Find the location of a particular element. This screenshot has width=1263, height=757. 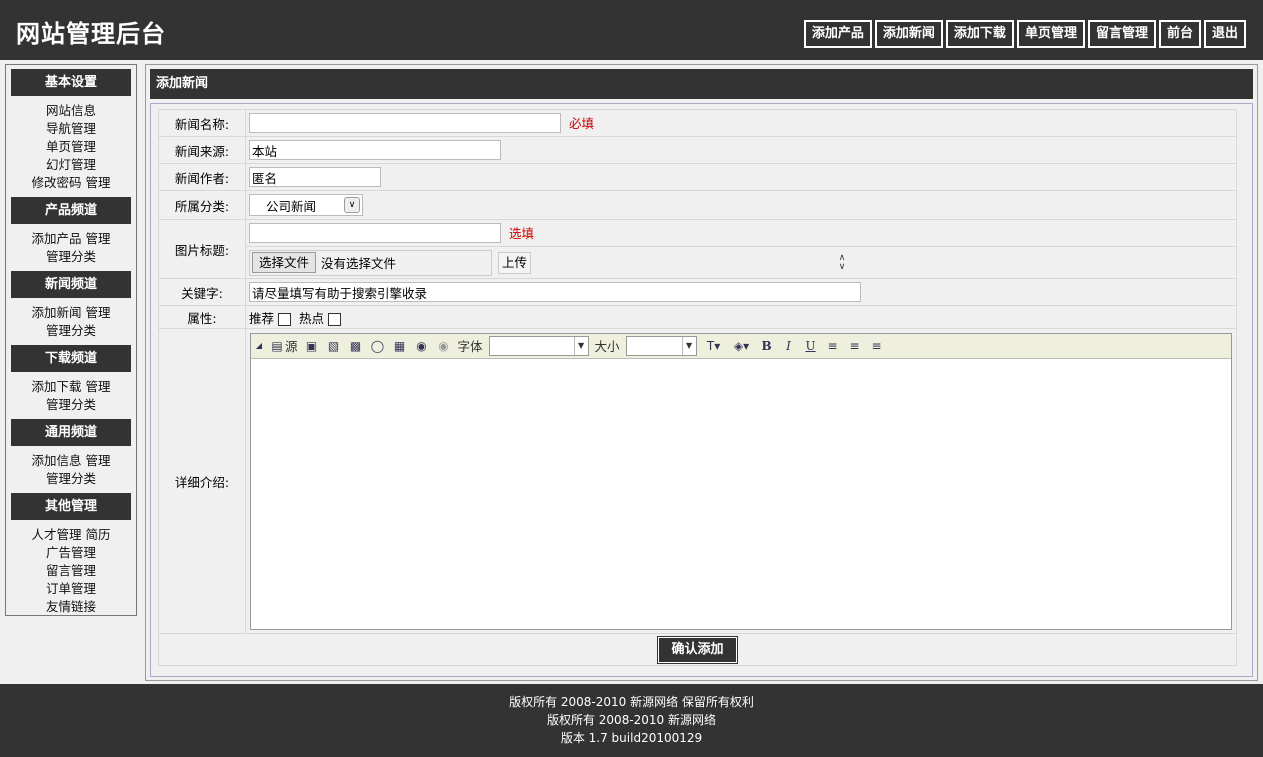

sidebar-item-site-info: 网站信息 is located at coordinates (71, 110).